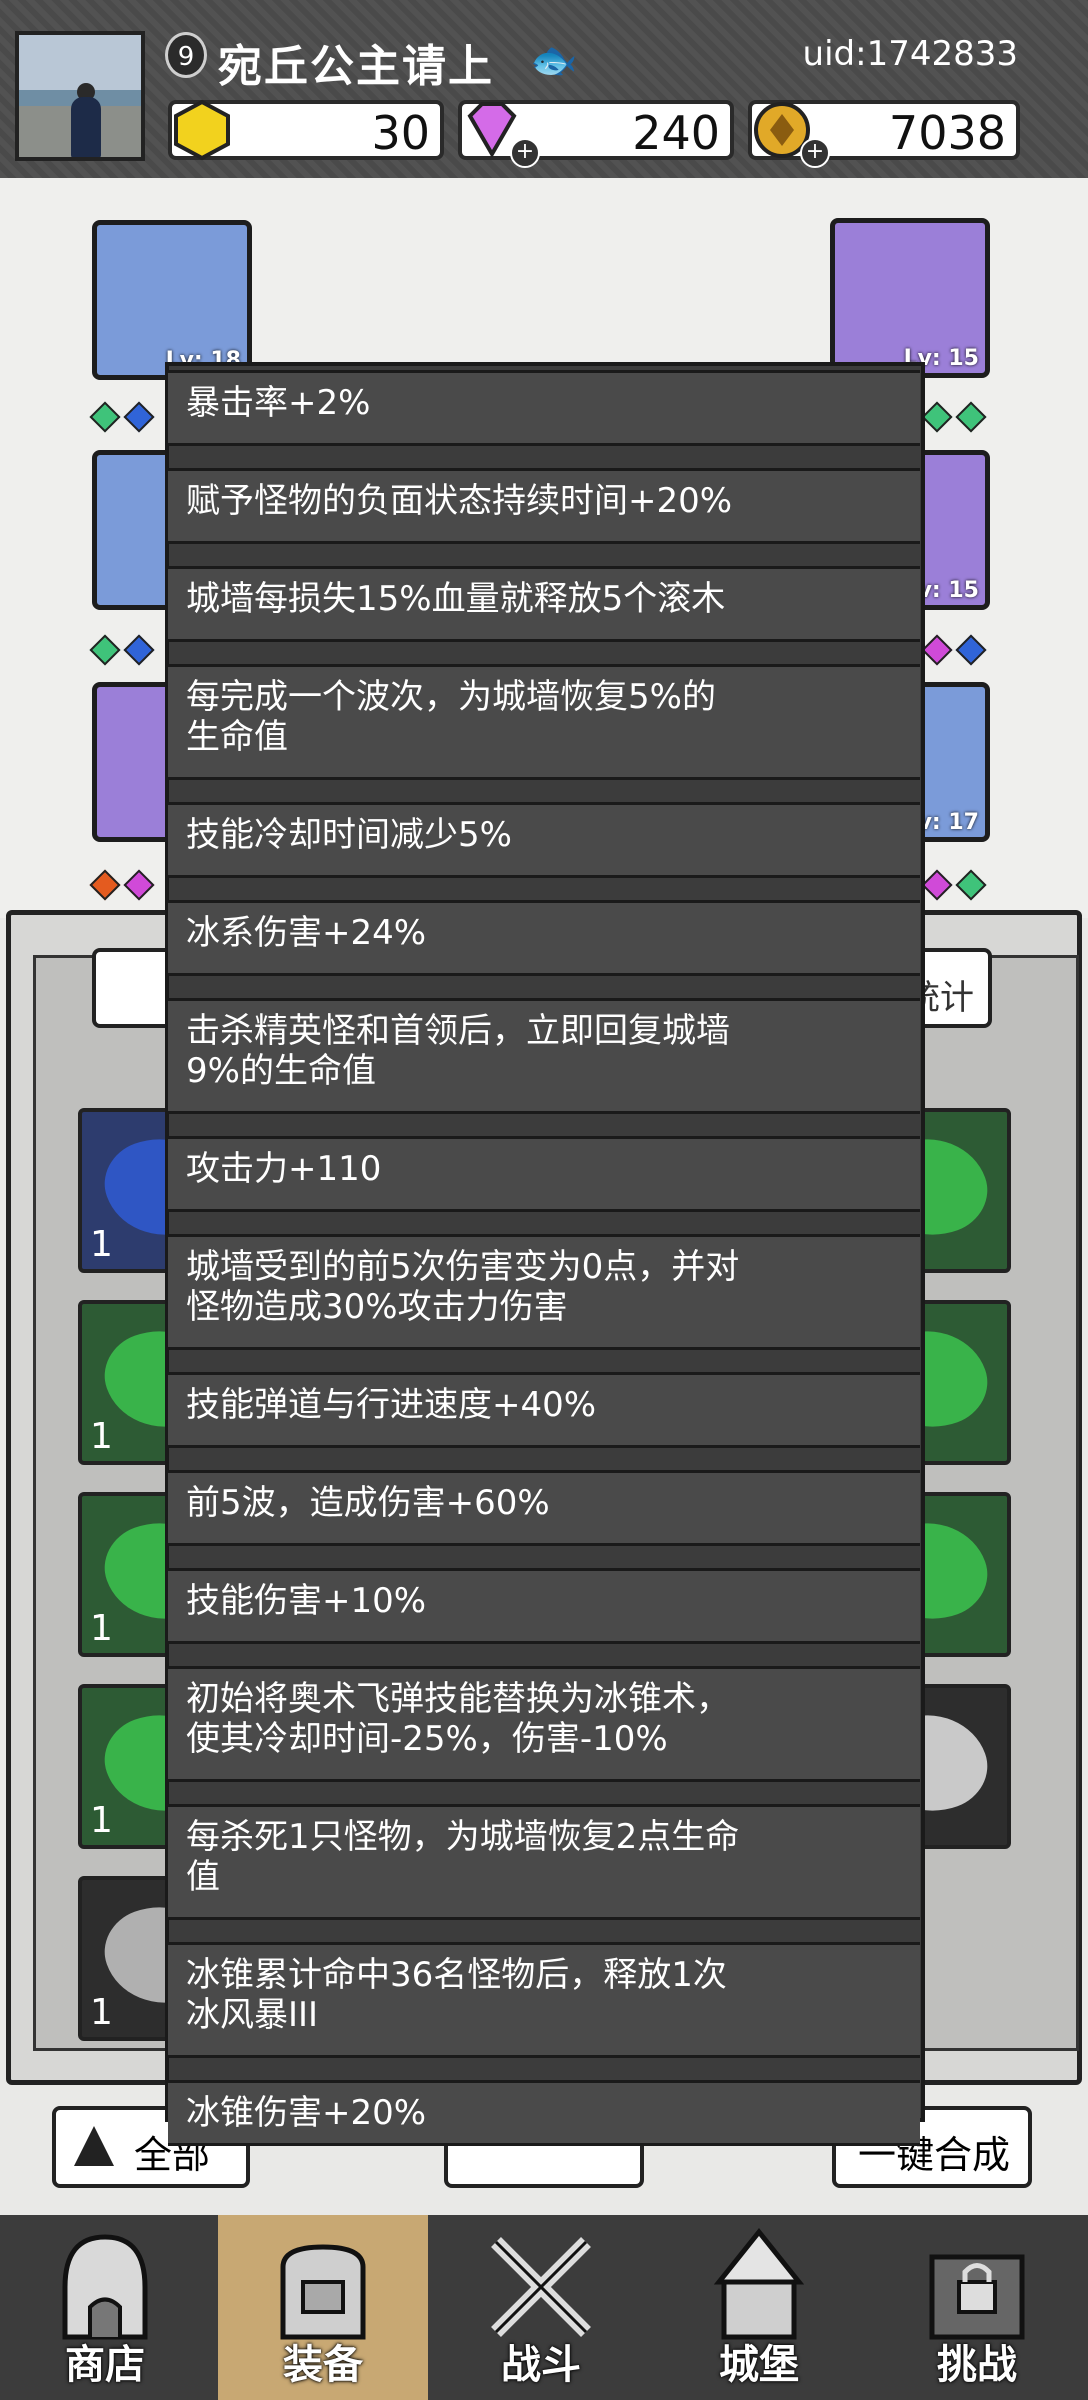 Image resolution: width=1088 pixels, height=2400 pixels. I want to click on bottom-nav: 商店 装备 战斗 城堡 挑战, so click(544, 2307).